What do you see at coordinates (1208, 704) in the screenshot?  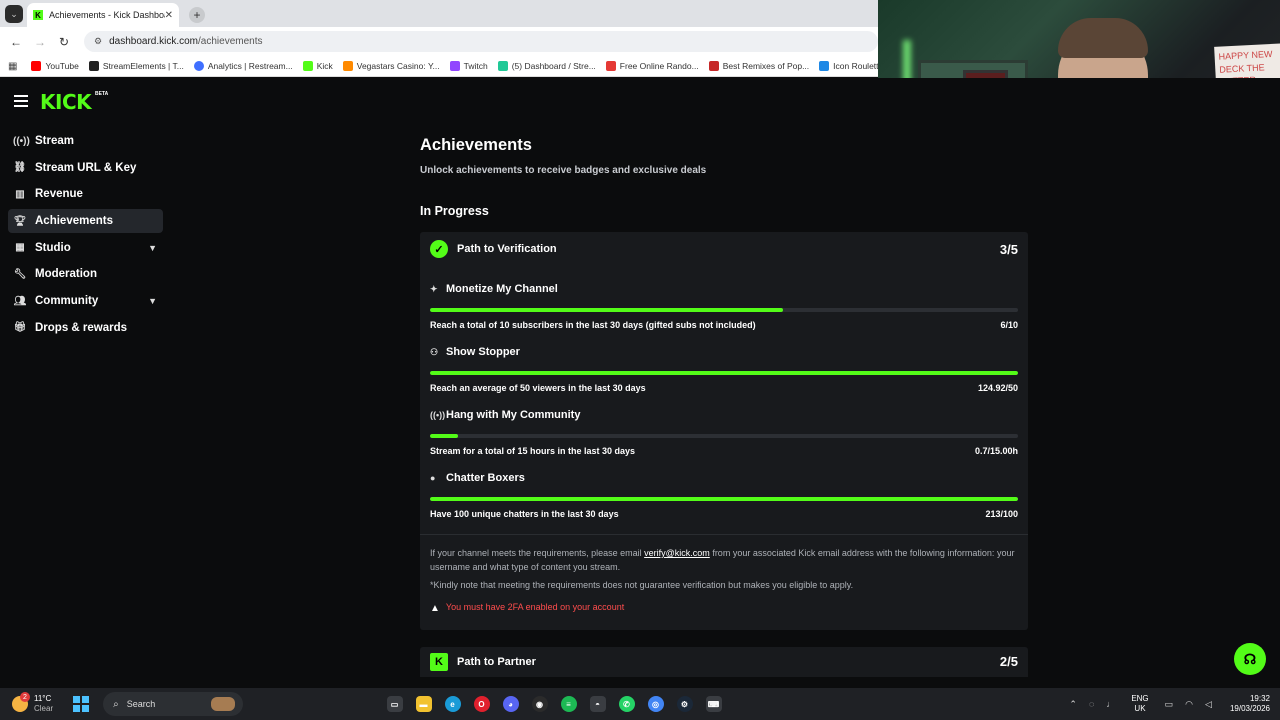 I see `volume-icon: ◁` at bounding box center [1208, 704].